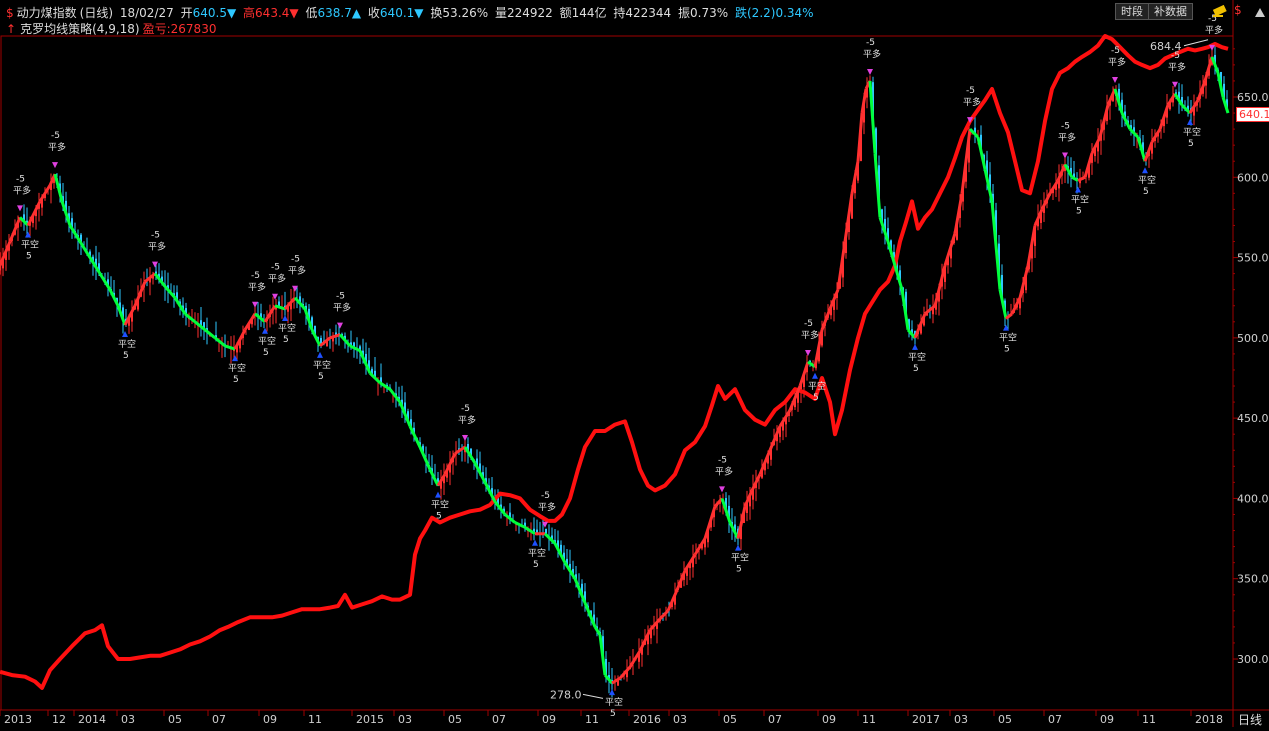 The image size is (1269, 731). I want to click on high-annotation-leader, so click(1196, 43).